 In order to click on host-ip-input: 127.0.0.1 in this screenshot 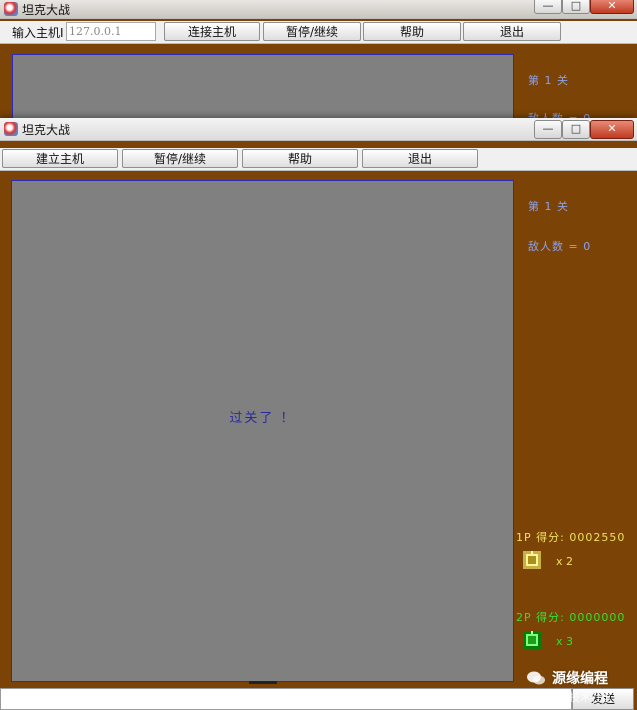, I will do `click(111, 31)`.